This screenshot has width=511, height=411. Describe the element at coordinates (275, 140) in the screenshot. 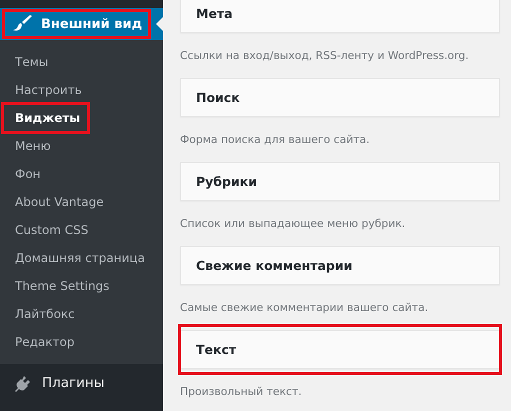

I see `widget-description: Форма поиска для вашего сайта.` at that location.